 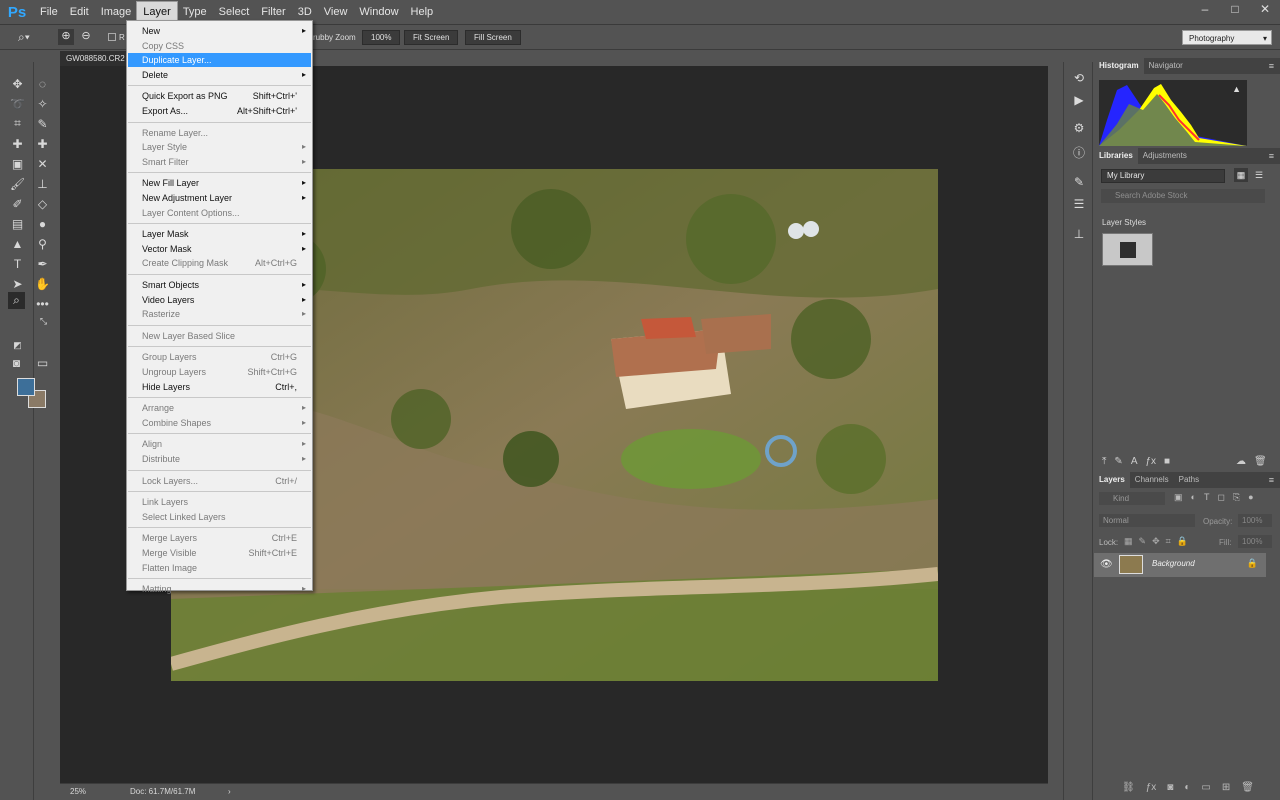 What do you see at coordinates (17, 163) in the screenshot?
I see `frame-tool-icon: ▣` at bounding box center [17, 163].